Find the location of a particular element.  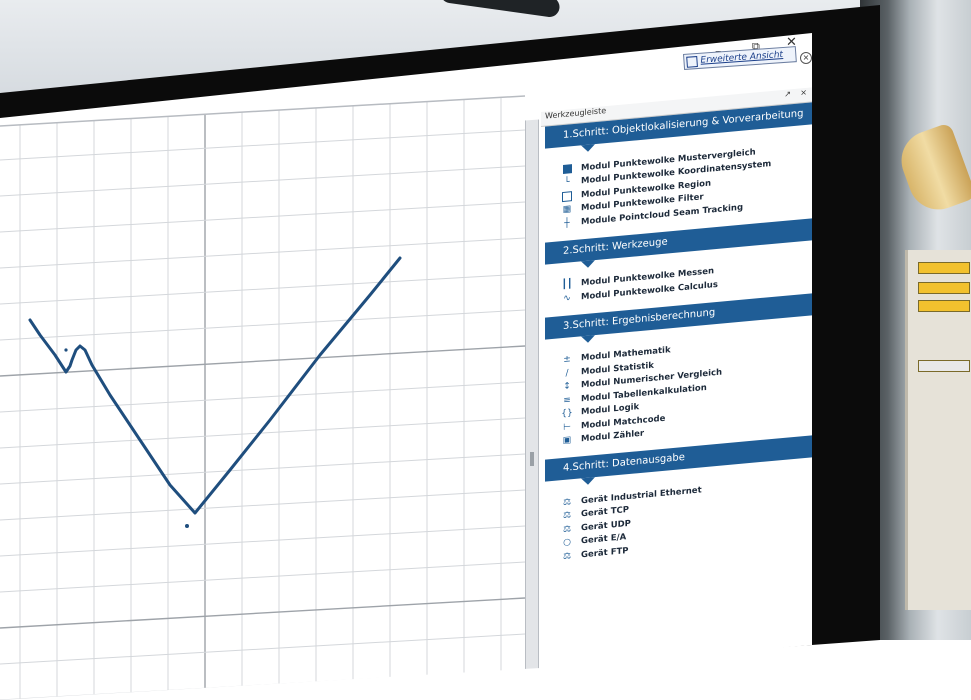

module-label: Modul Zähler is located at coordinates (613, 436).